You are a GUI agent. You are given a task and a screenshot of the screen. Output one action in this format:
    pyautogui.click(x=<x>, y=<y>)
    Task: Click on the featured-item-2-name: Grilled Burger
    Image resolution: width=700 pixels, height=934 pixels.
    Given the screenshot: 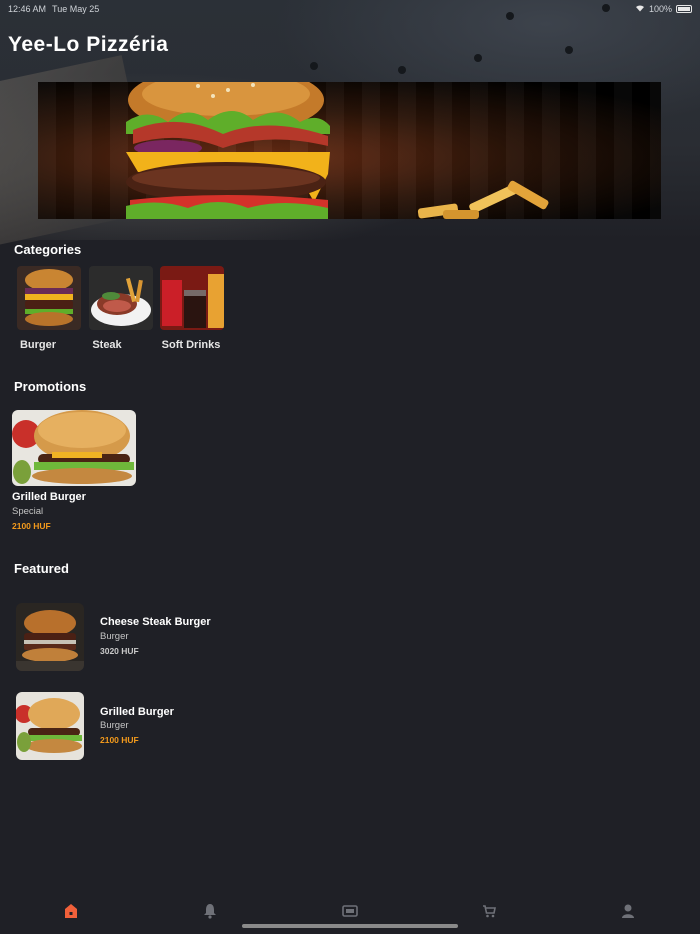 What is the action you would take?
    pyautogui.click(x=137, y=712)
    